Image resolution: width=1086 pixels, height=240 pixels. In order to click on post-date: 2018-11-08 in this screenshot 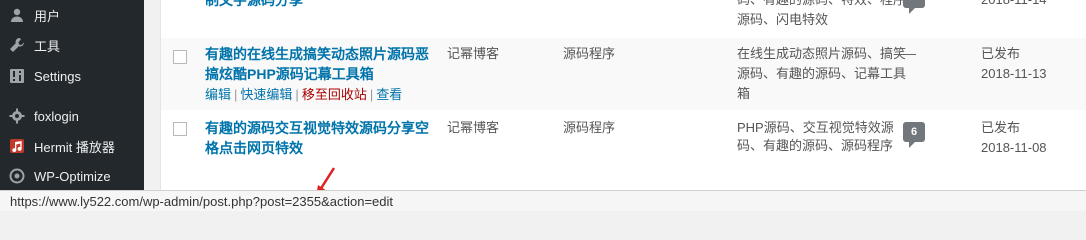, I will do `click(1014, 147)`.